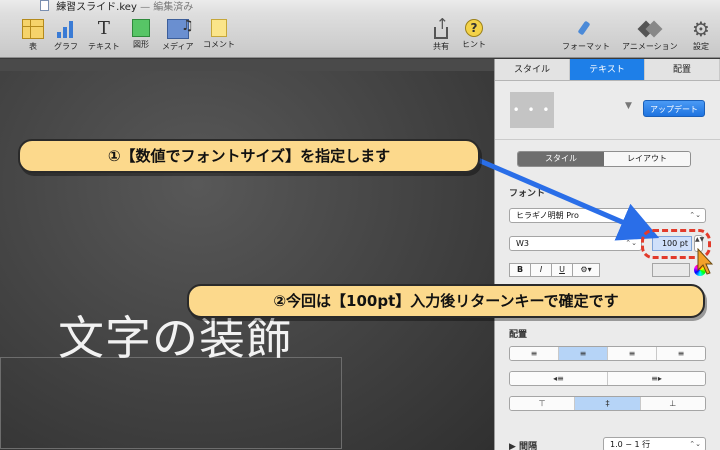 The height and width of the screenshot is (450, 720). I want to click on align-middle-icon: ‡, so click(608, 403).